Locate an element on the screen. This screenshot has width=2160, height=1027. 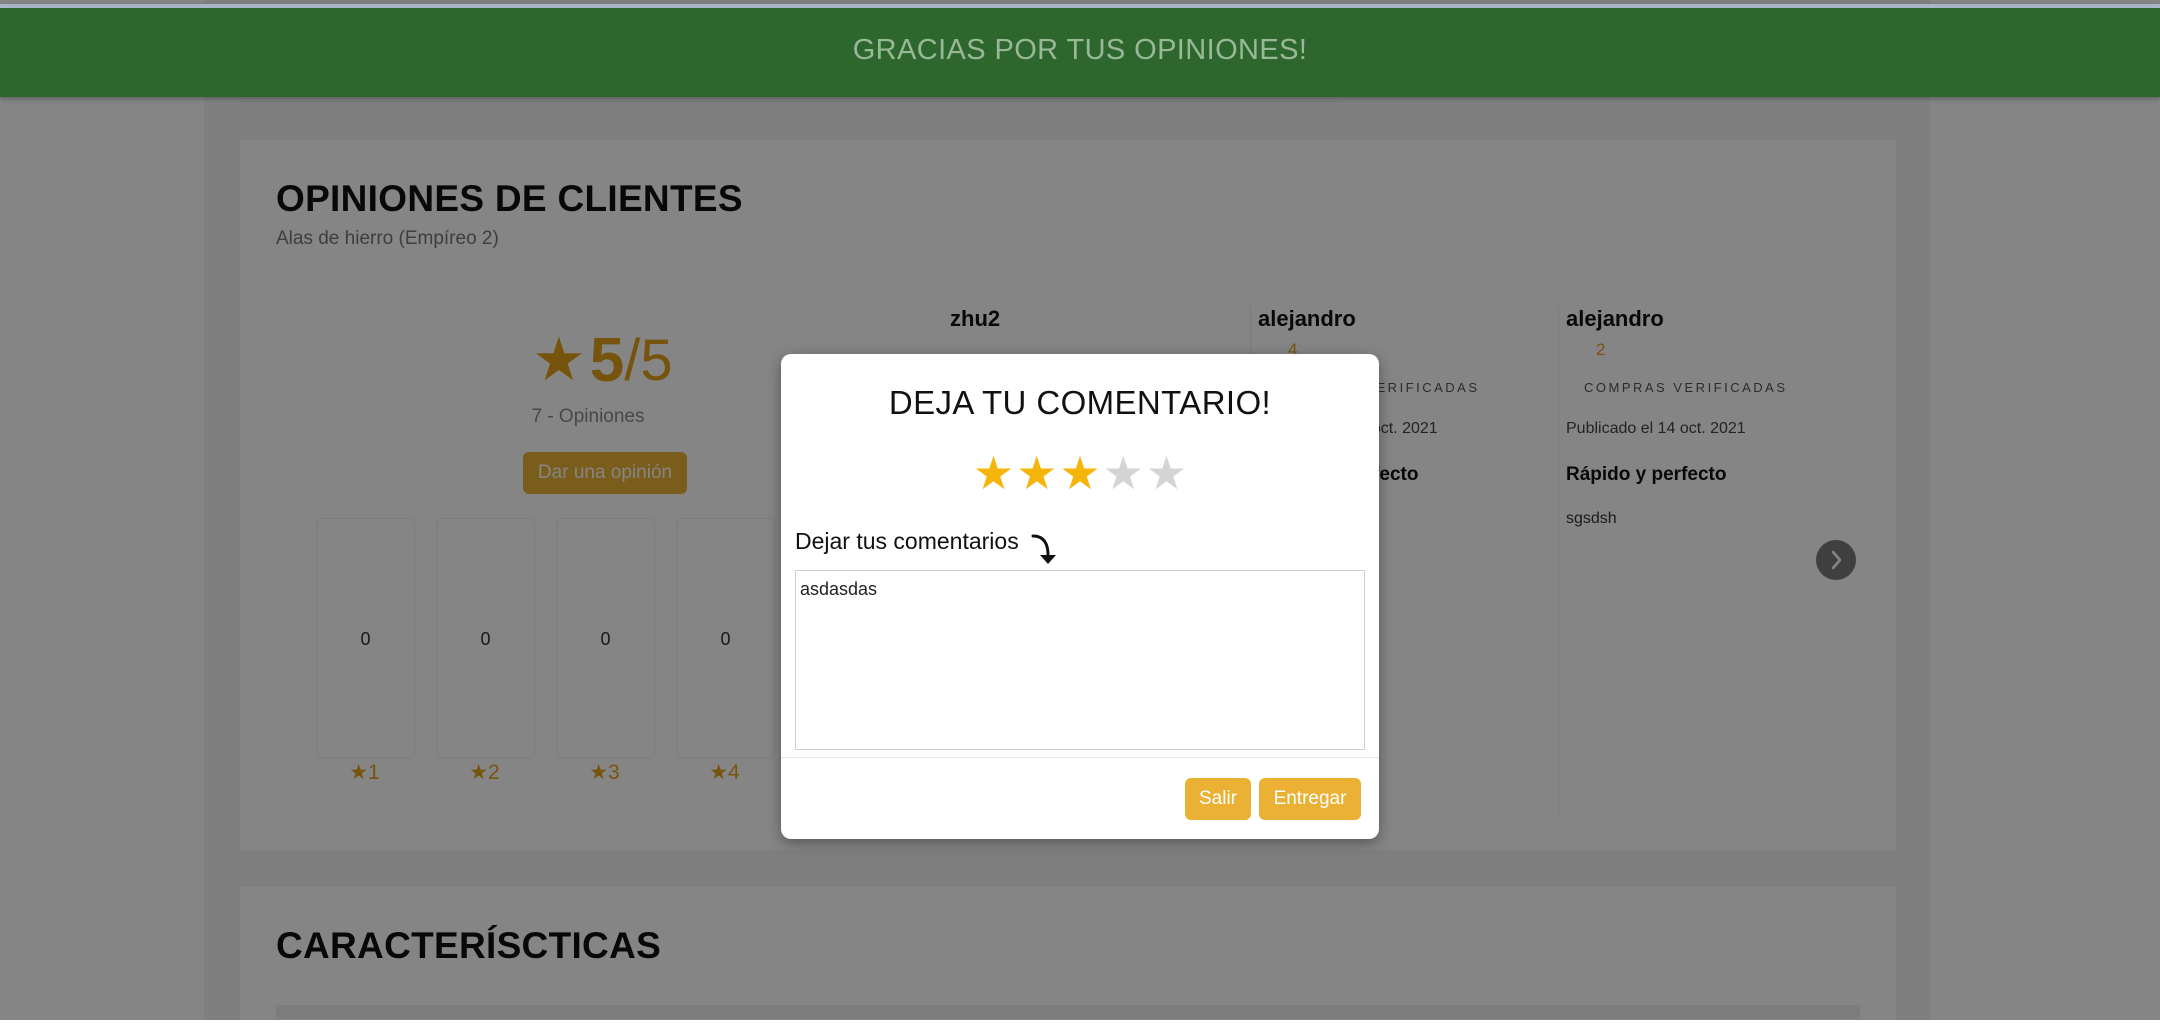
rating-star-4-icon: ★ is located at coordinates (1123, 473).